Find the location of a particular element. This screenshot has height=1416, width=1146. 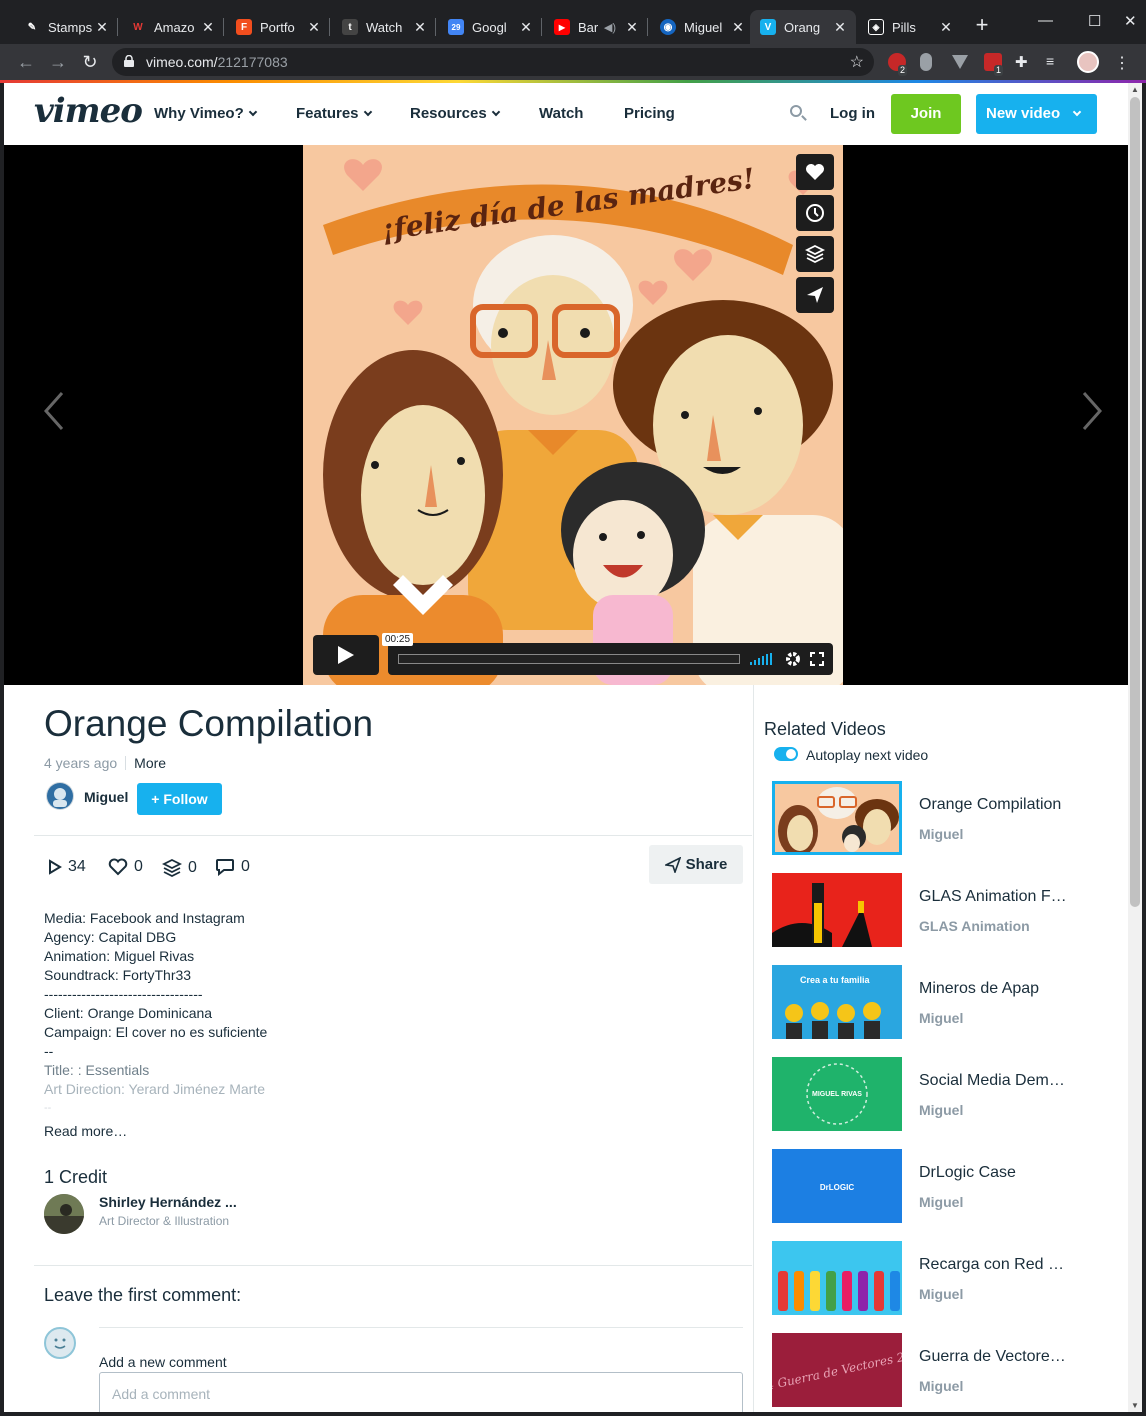

page-scrollbar: ▲ ▼ is located at coordinates (1135, 747).